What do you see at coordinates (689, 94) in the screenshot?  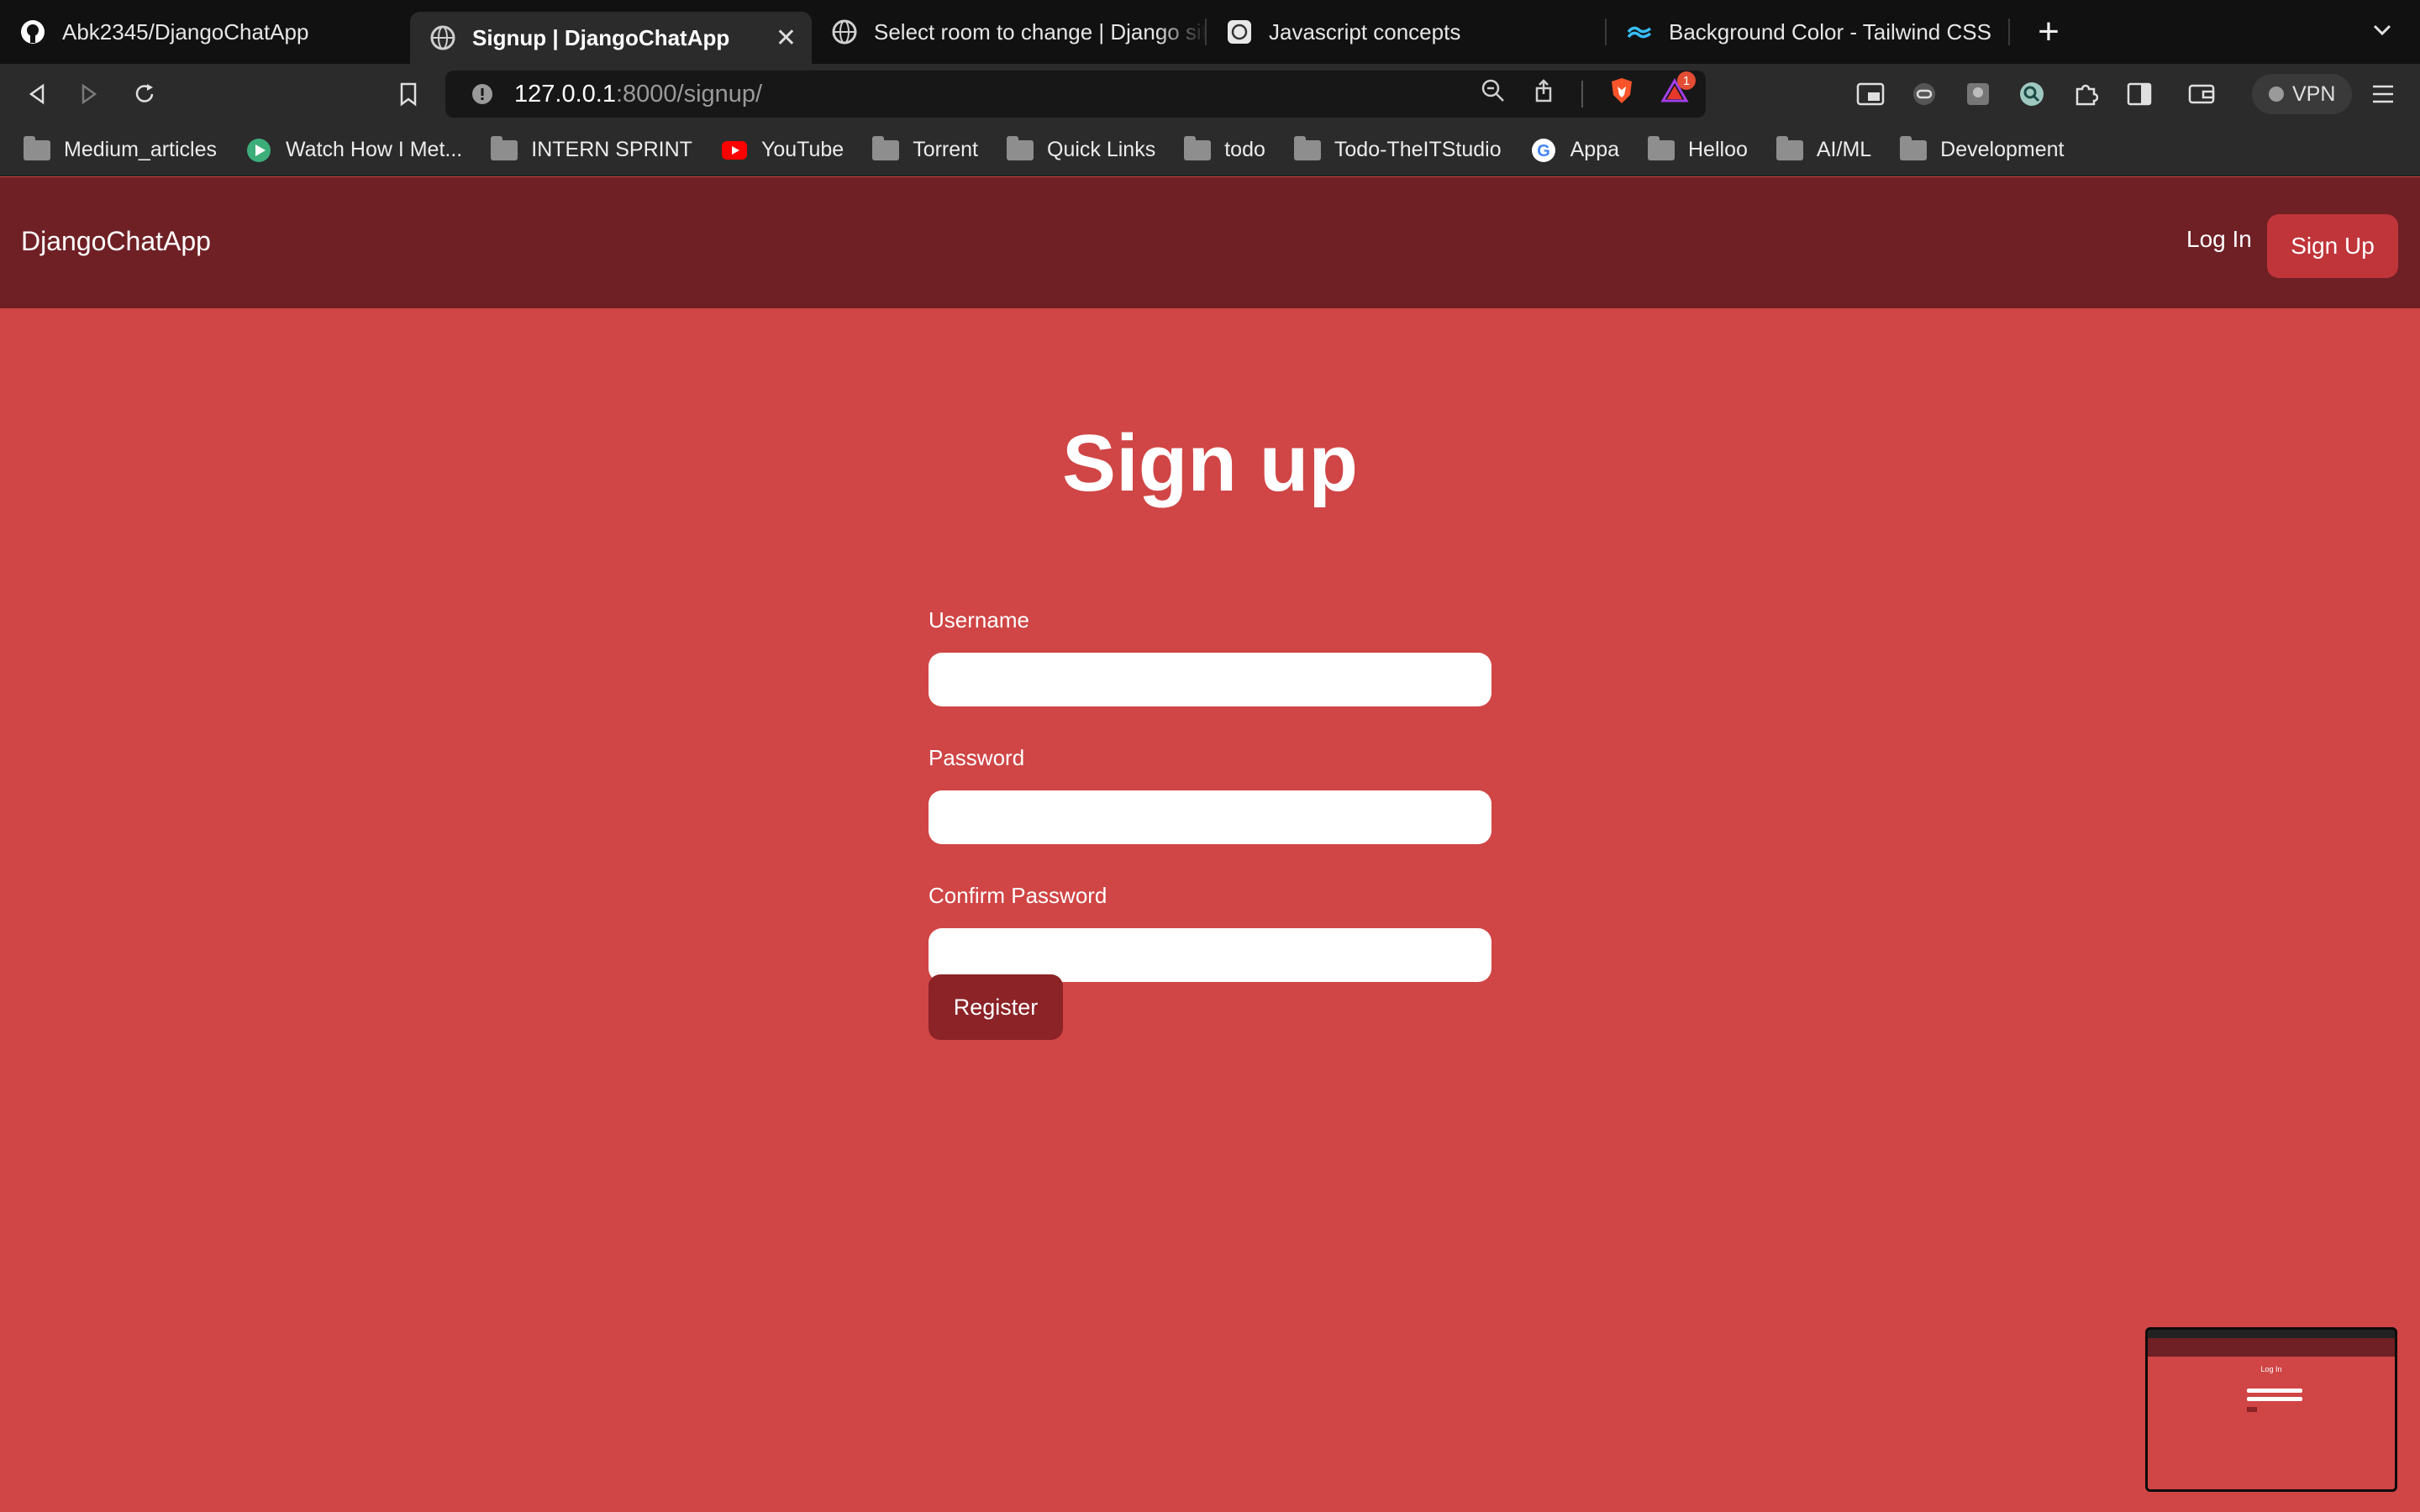 I see `url-path: :8000/signup/` at bounding box center [689, 94].